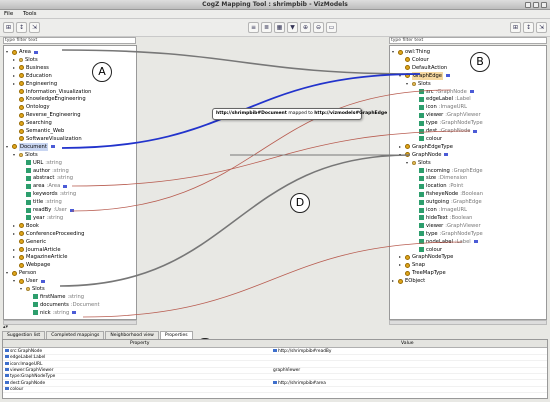 The height and width of the screenshot is (402, 550). Describe the element at coordinates (32, 76) in the screenshot. I see `tree-node: ▸ Education` at that location.